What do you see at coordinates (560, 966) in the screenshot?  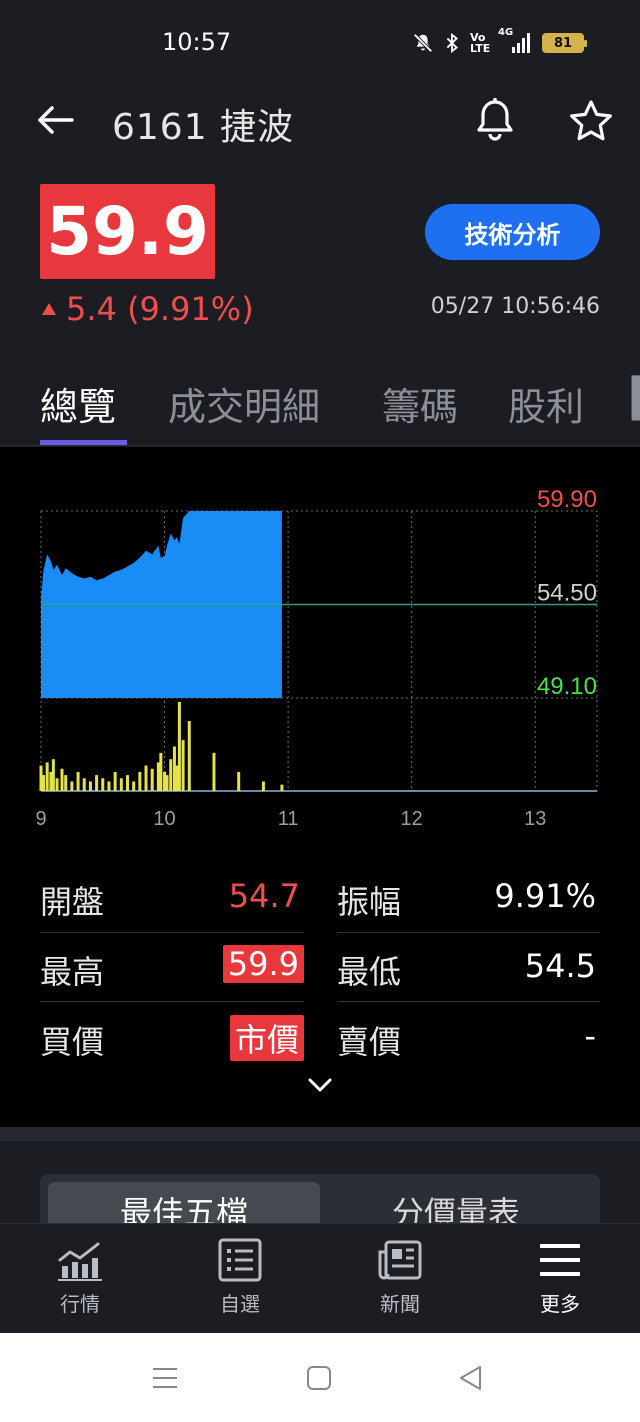 I see `low-value: 54.5` at bounding box center [560, 966].